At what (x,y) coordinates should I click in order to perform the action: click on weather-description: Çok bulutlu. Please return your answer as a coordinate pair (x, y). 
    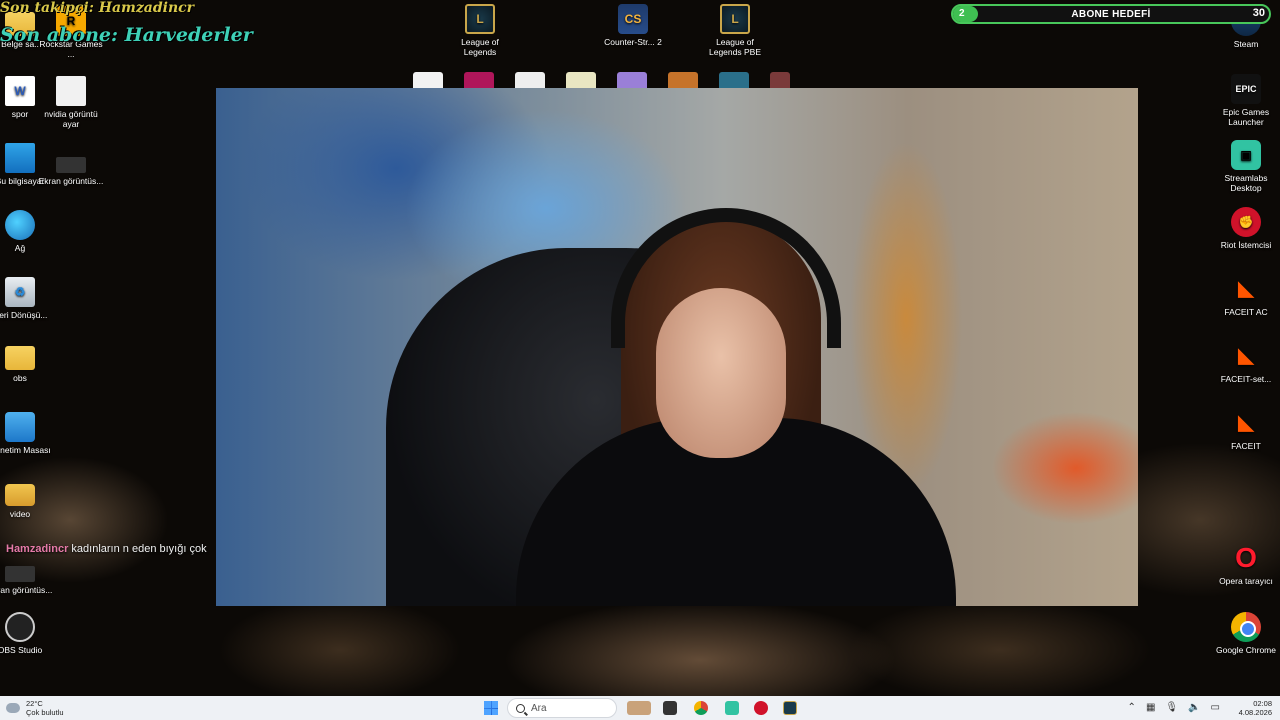
    Looking at the image, I should click on (45, 712).